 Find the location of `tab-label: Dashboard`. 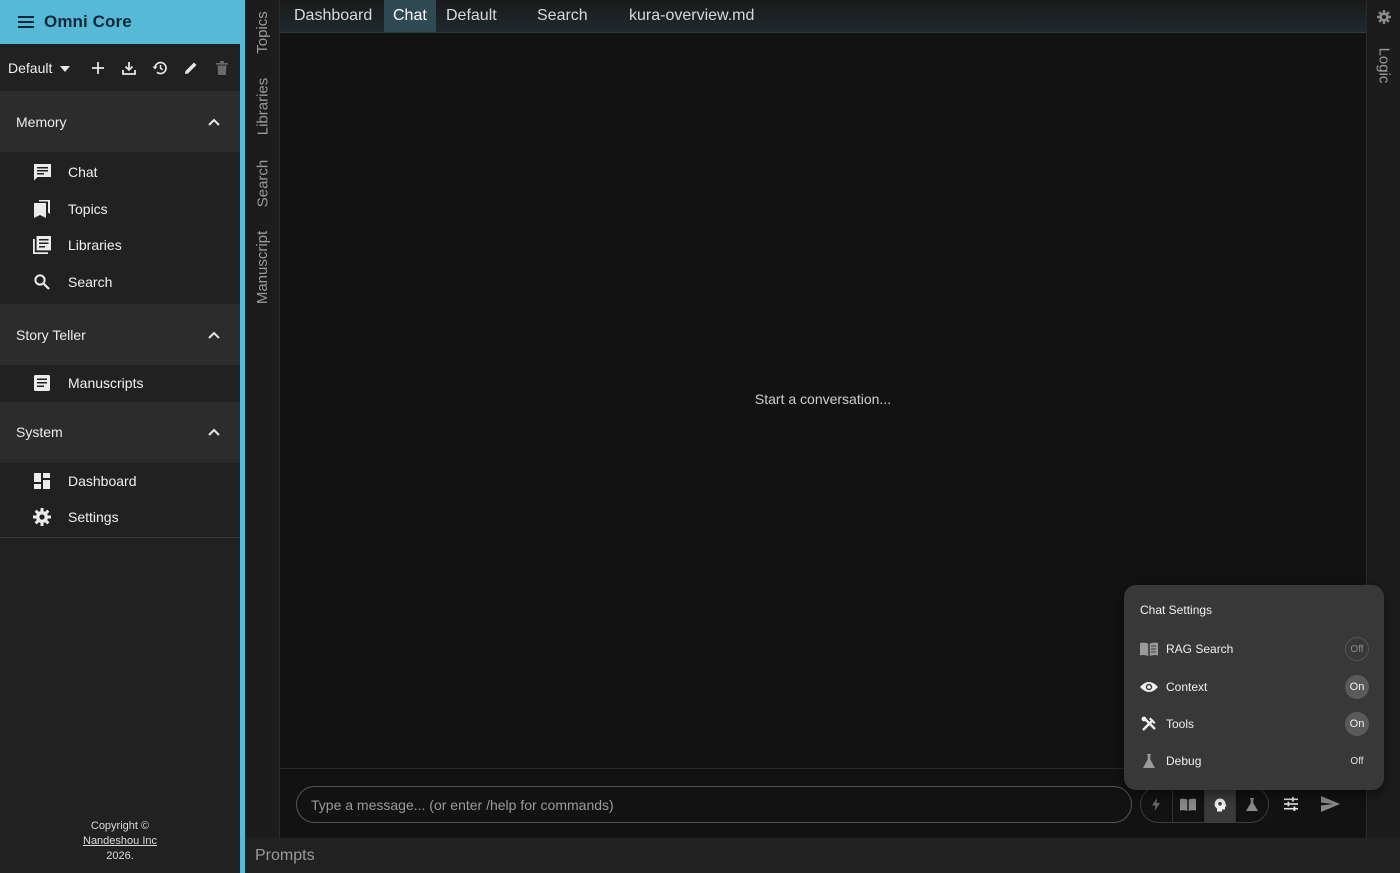

tab-label: Dashboard is located at coordinates (333, 15).